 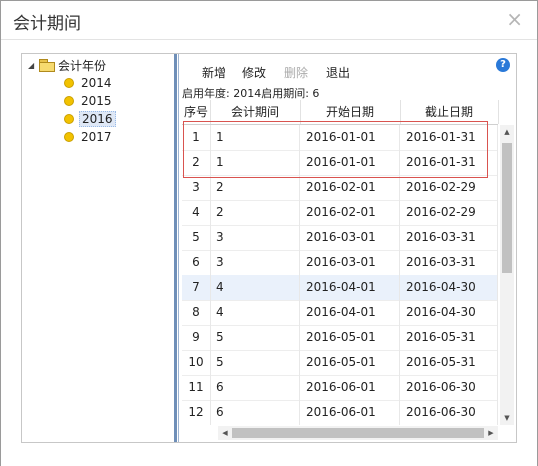 I want to click on toolbar: 新增 修改 删除 退出 ?, so click(x=348, y=68).